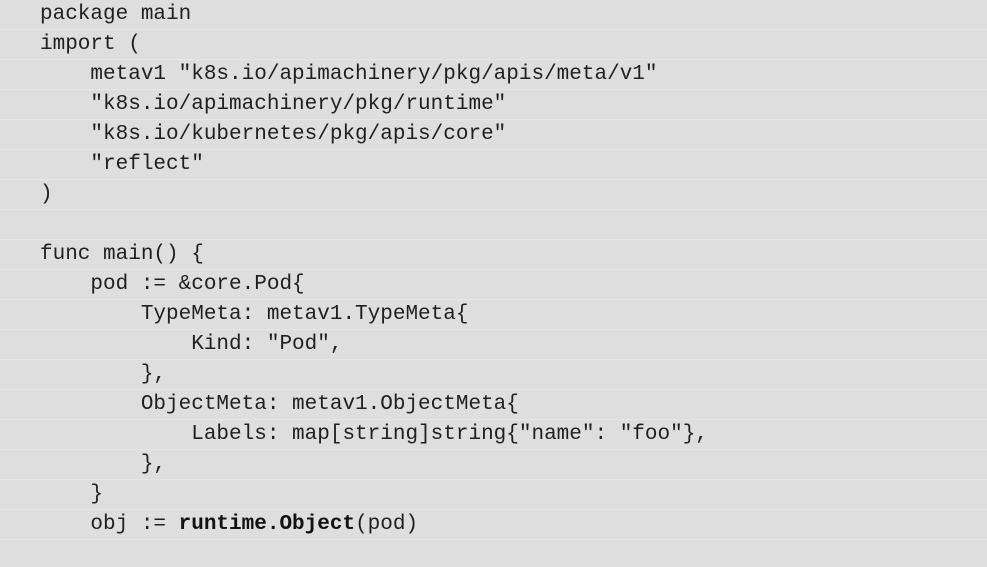  What do you see at coordinates (493, 375) in the screenshot?
I see `code-line-13: },` at bounding box center [493, 375].